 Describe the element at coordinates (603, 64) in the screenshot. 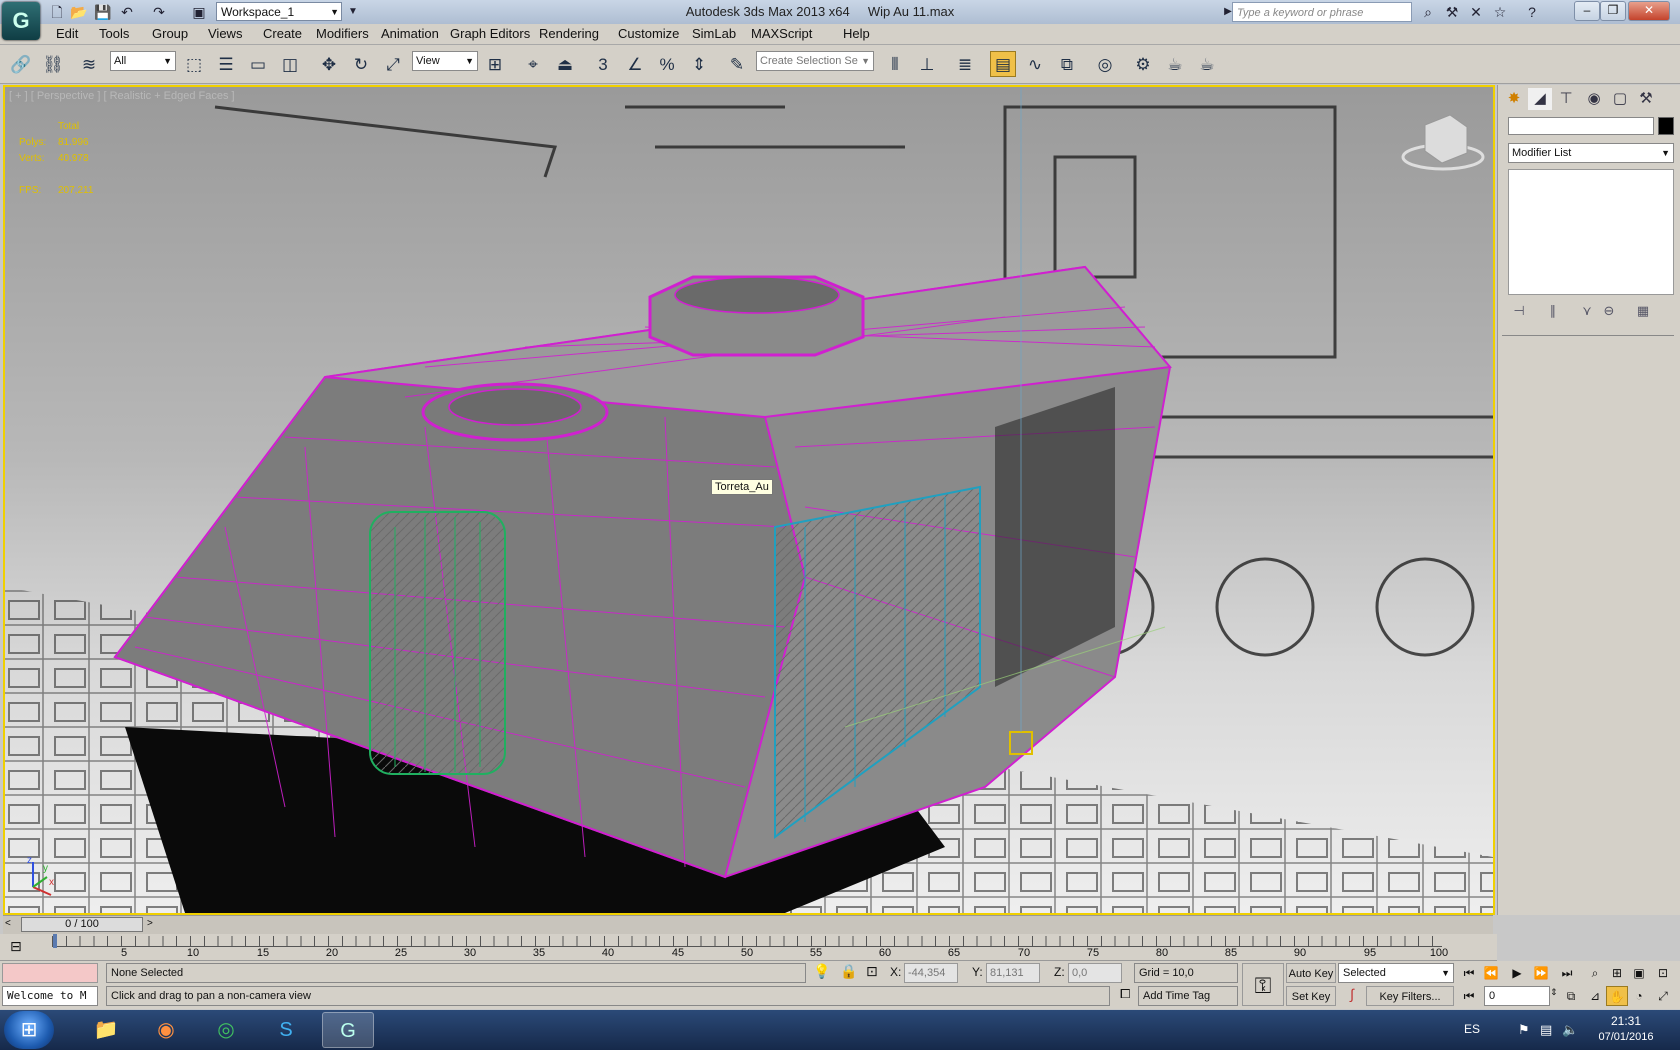

I see `snaps-toggle-icon: 3` at that location.